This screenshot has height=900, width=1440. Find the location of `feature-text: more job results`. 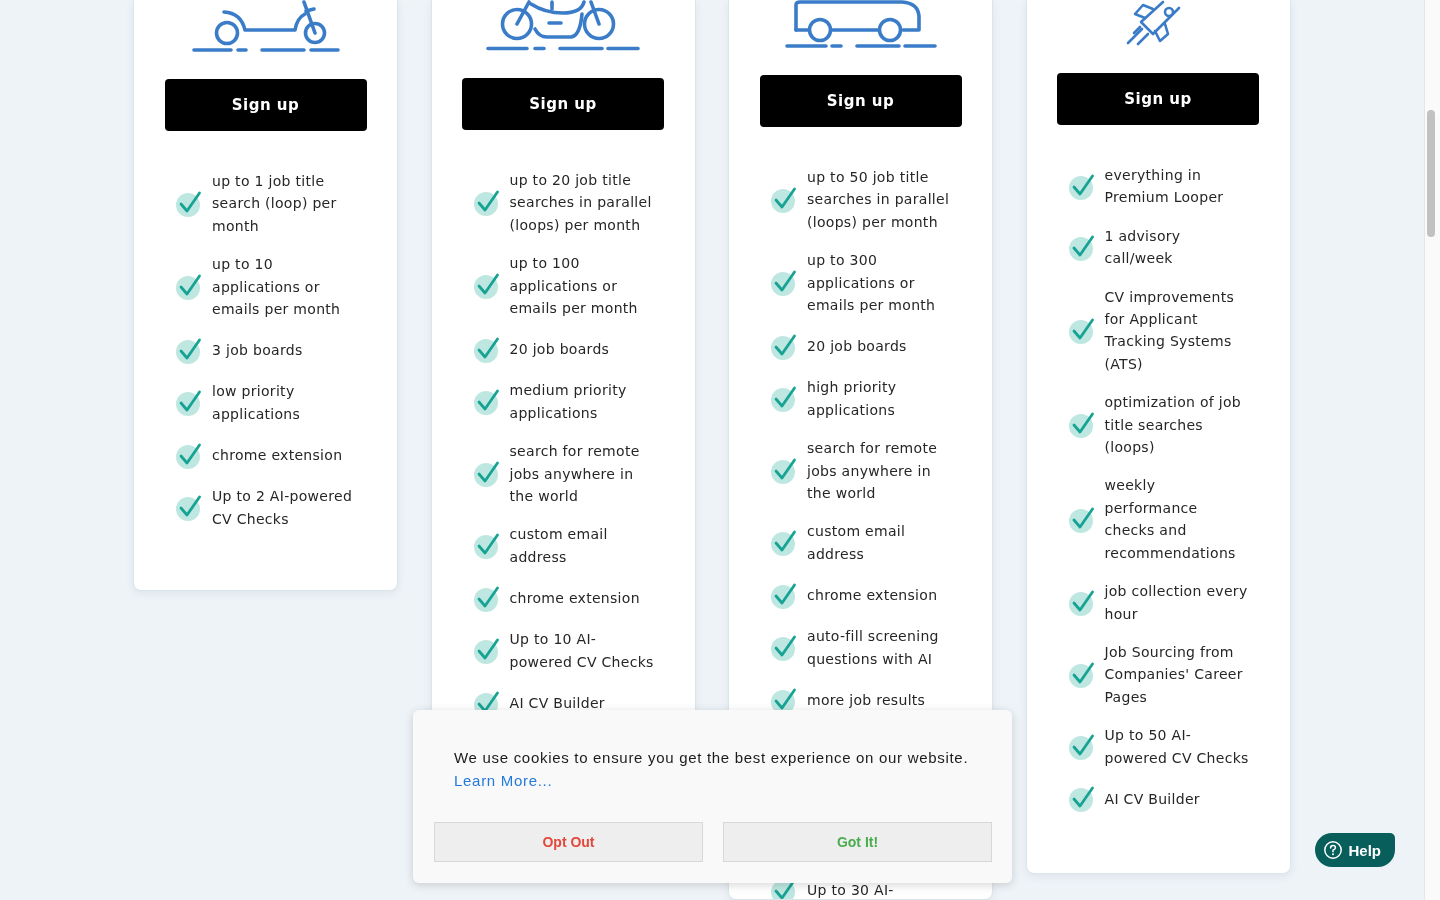

feature-text: more job results is located at coordinates (867, 700).